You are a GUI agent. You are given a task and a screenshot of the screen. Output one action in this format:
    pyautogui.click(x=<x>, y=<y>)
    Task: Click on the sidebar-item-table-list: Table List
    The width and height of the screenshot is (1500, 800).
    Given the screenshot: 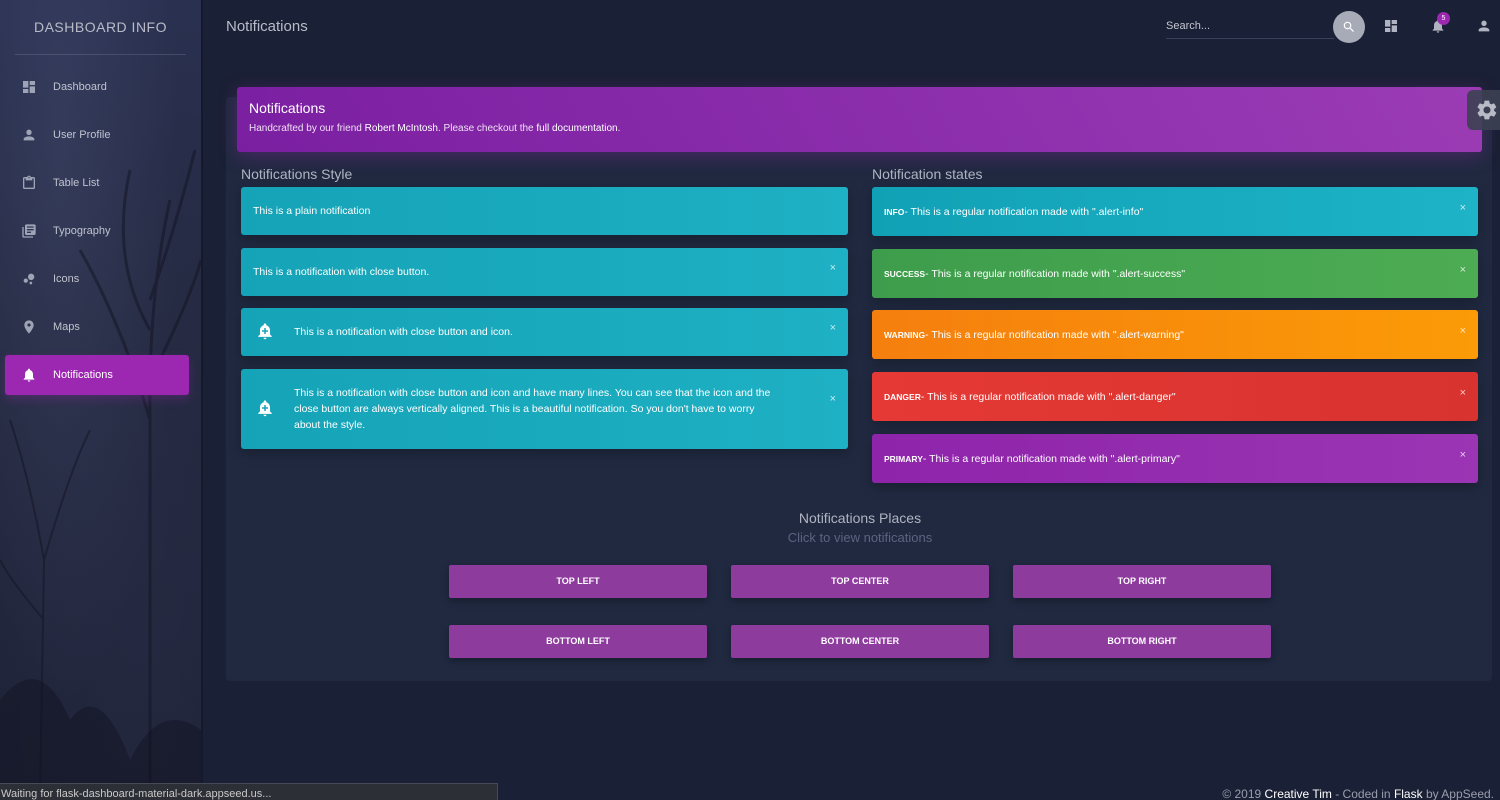 What is the action you would take?
    pyautogui.click(x=97, y=183)
    